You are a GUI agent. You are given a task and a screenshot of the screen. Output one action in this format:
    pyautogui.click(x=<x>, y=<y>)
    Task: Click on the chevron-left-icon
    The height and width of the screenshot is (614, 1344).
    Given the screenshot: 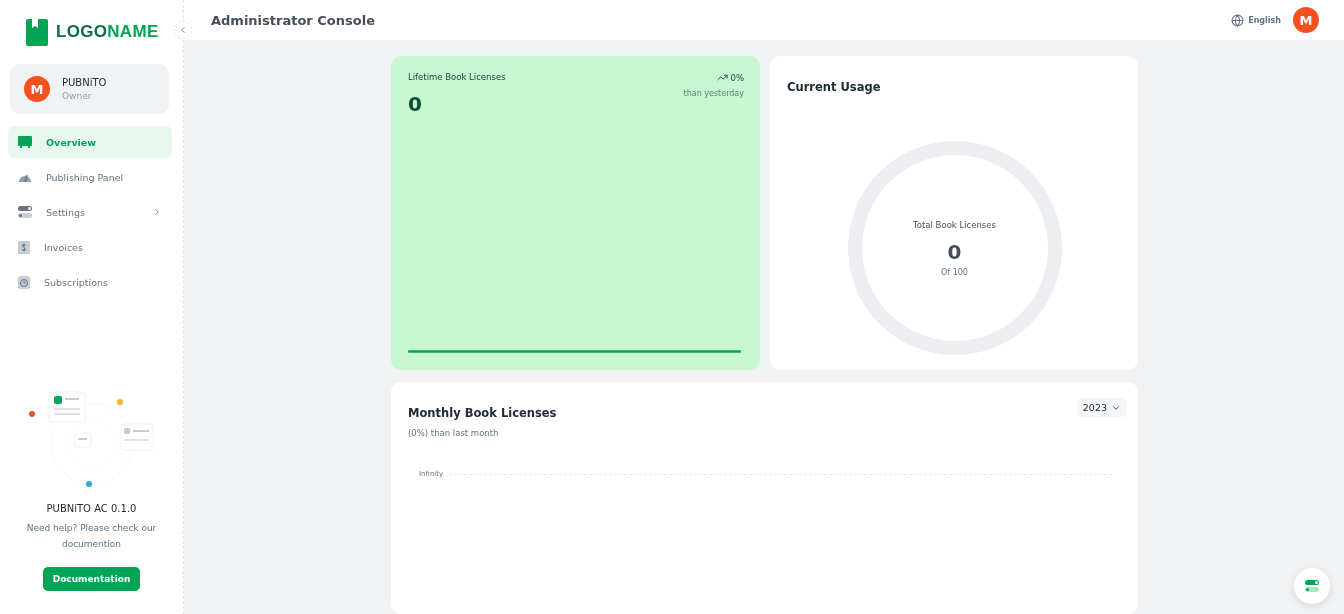 What is the action you would take?
    pyautogui.click(x=183, y=30)
    